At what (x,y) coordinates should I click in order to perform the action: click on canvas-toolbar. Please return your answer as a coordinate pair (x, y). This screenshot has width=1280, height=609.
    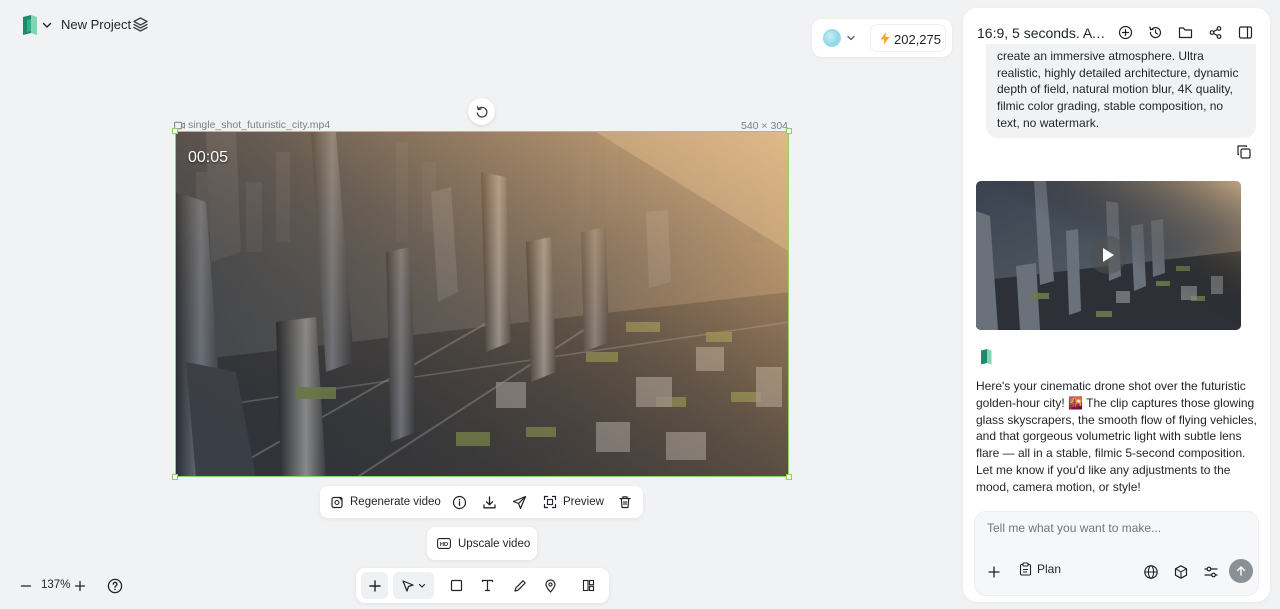
    Looking at the image, I should click on (482, 585).